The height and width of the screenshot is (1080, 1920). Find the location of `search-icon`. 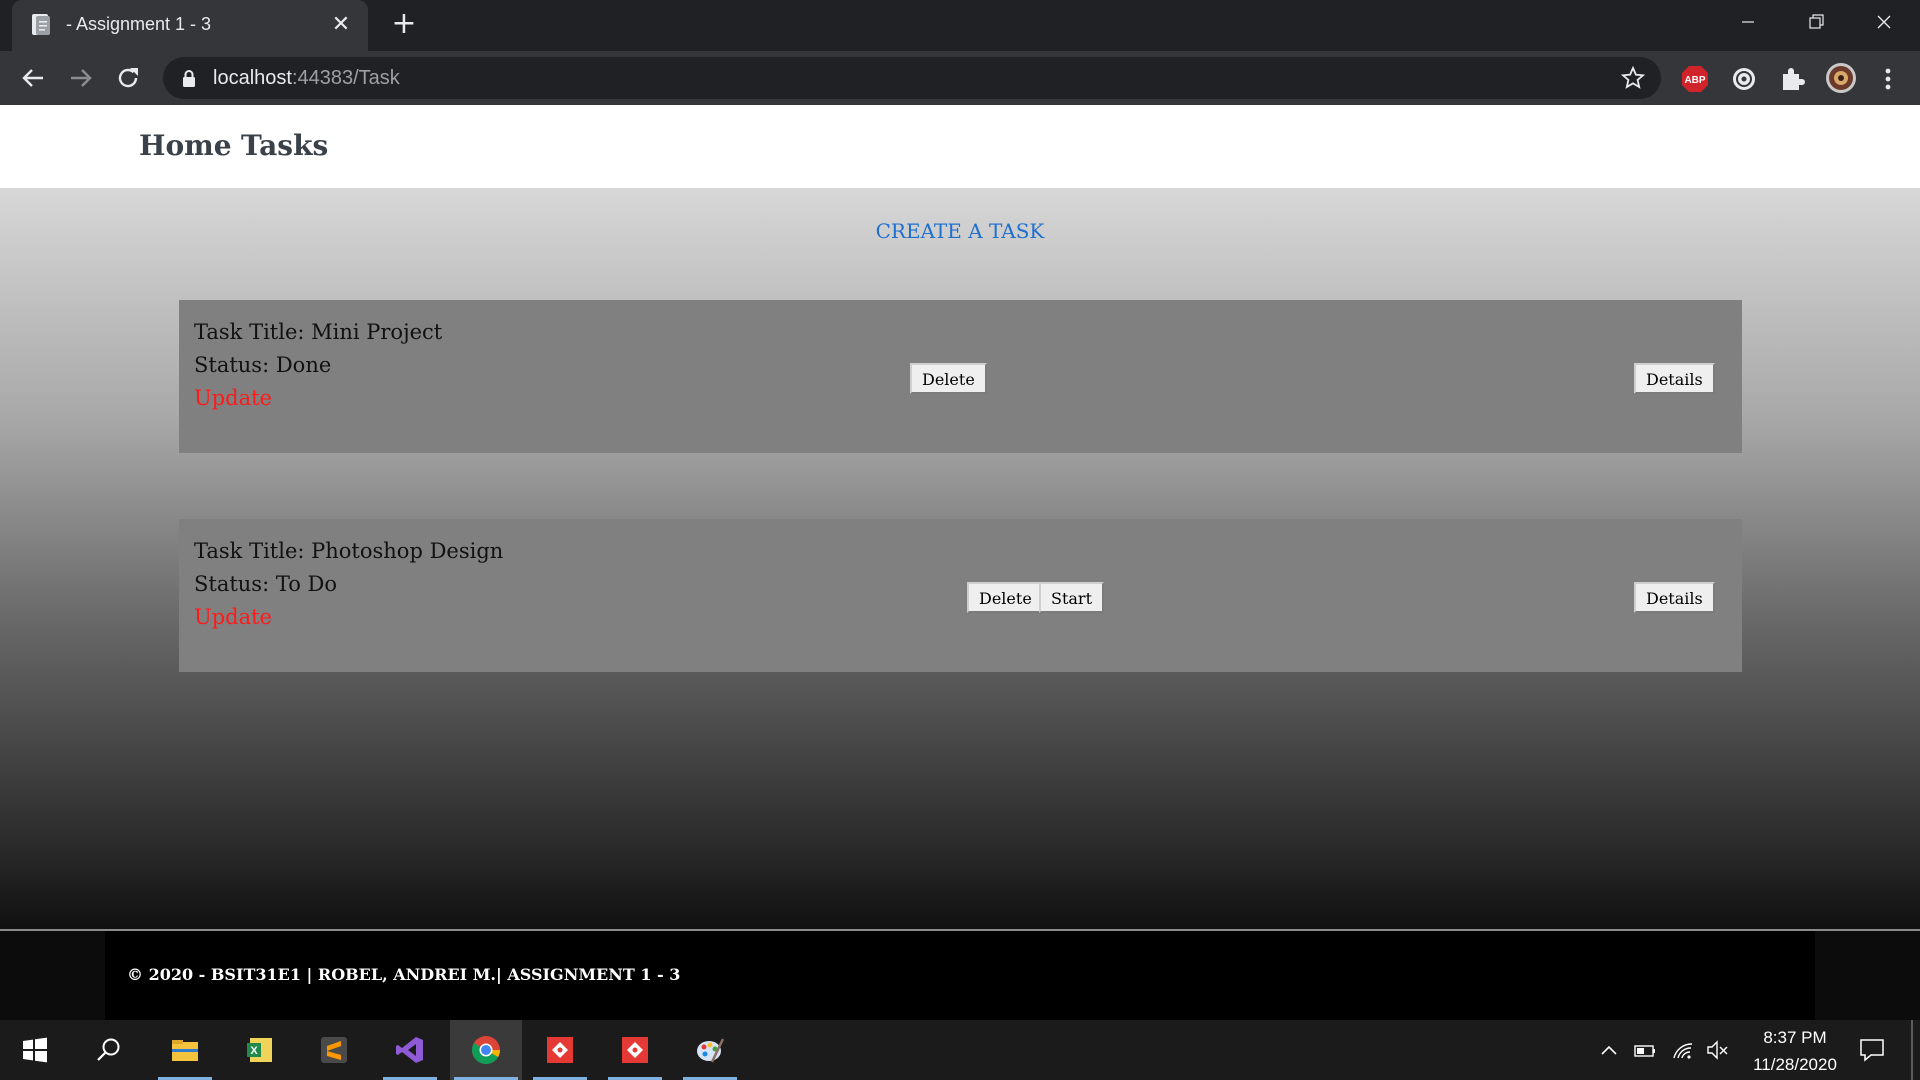

search-icon is located at coordinates (108, 1049).